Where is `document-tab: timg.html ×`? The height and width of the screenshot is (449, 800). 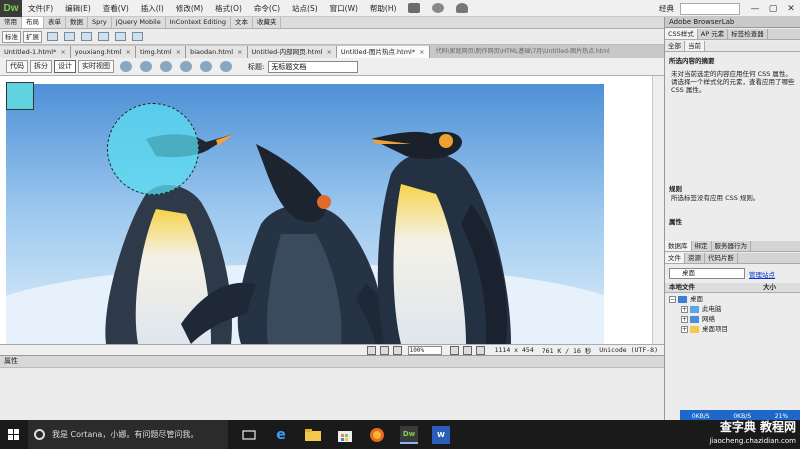
document-tab: timg.html × is located at coordinates (161, 52).